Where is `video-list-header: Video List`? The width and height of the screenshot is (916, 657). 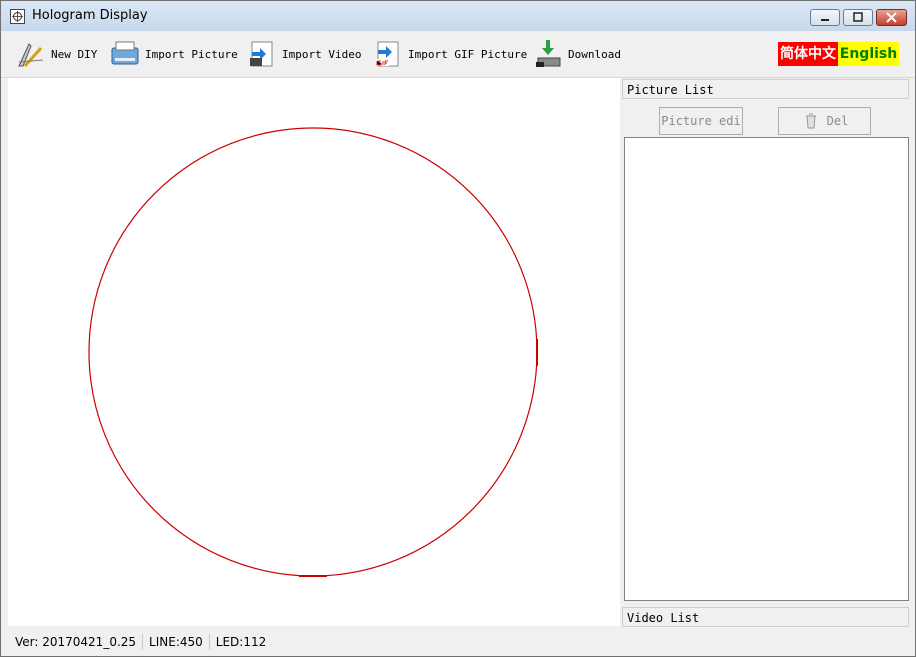 video-list-header: Video List is located at coordinates (765, 617).